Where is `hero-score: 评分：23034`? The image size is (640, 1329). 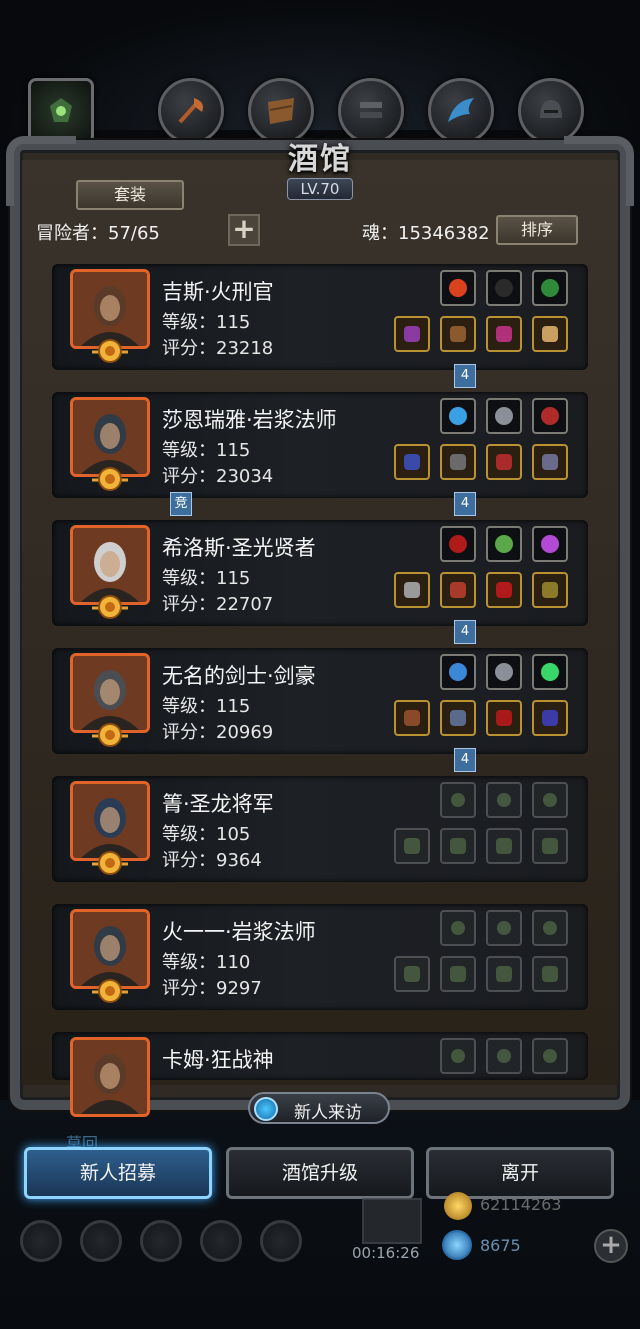
hero-score: 评分：23034 is located at coordinates (218, 476).